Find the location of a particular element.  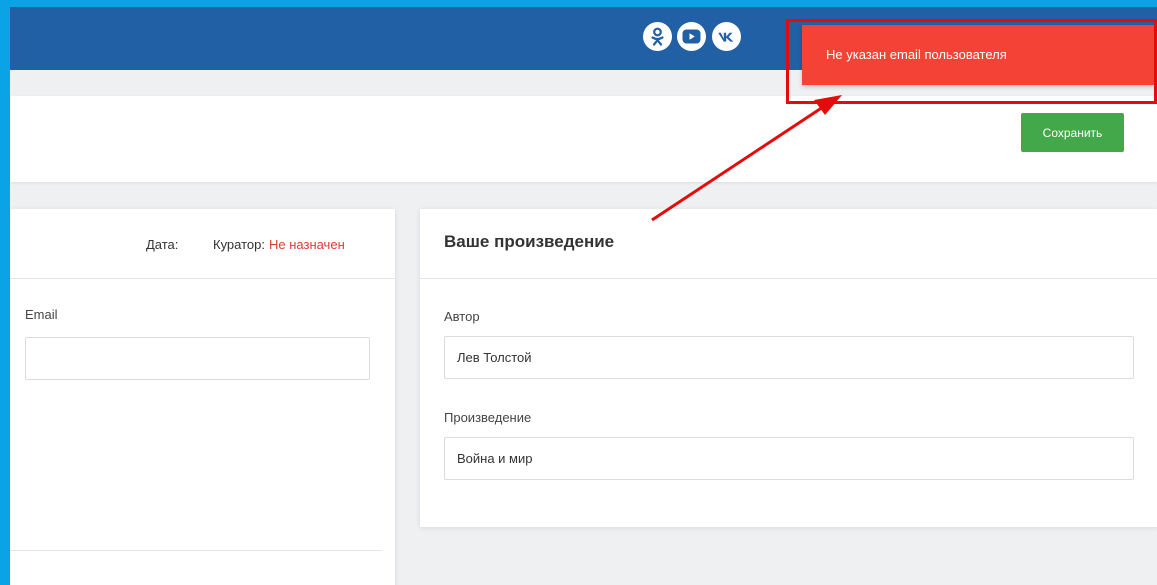

odnoklassniki-icon is located at coordinates (657, 36).